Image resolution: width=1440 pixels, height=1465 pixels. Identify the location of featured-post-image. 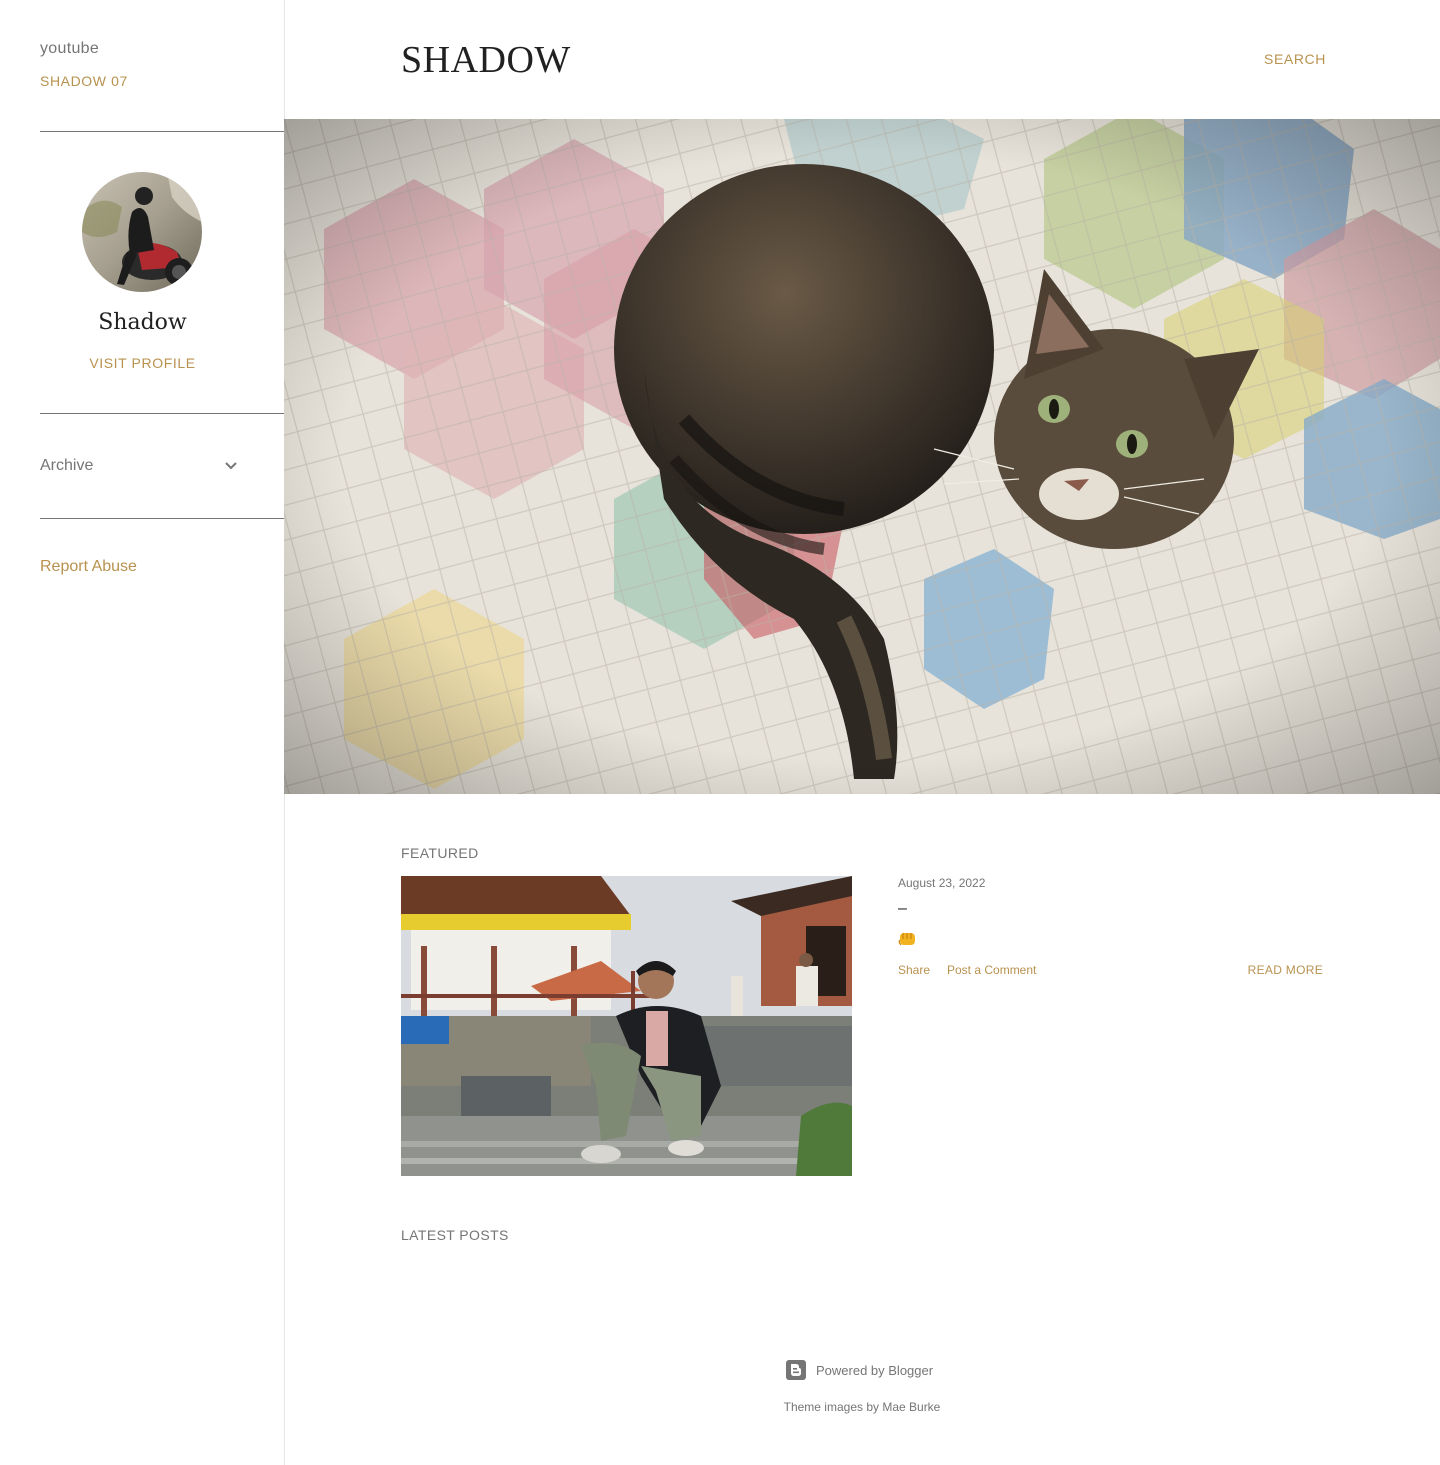
(626, 1026).